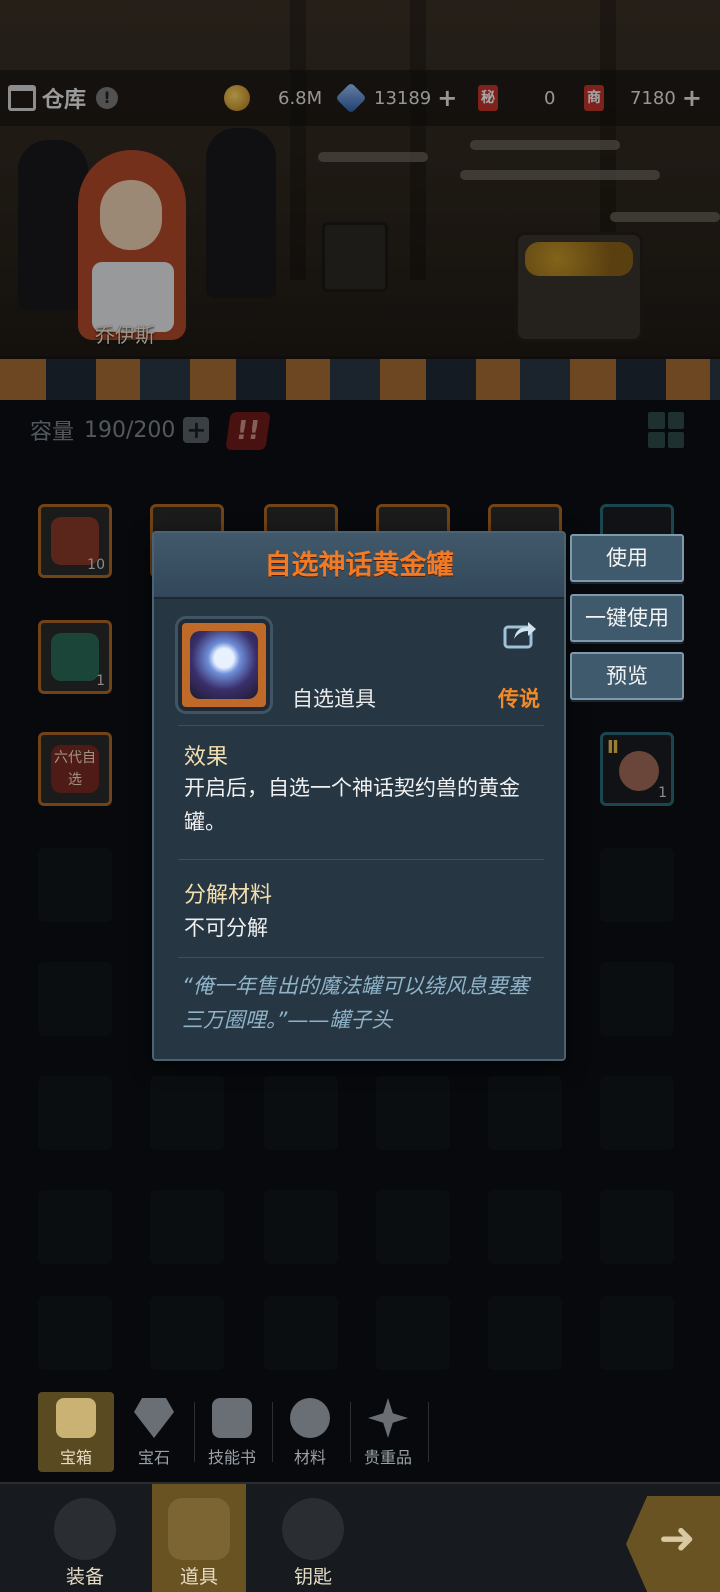 Image resolution: width=720 pixels, height=1592 pixels. I want to click on equipment-icon, so click(85, 1529).